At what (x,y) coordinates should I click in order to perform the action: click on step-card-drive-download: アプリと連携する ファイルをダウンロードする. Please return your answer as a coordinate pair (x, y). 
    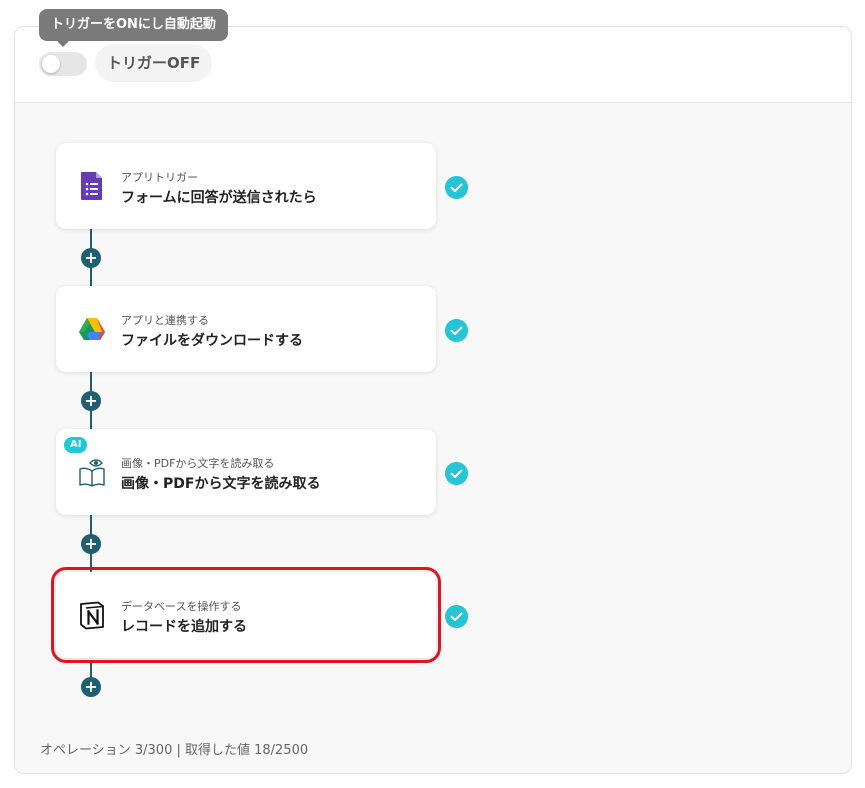
    Looking at the image, I should click on (246, 329).